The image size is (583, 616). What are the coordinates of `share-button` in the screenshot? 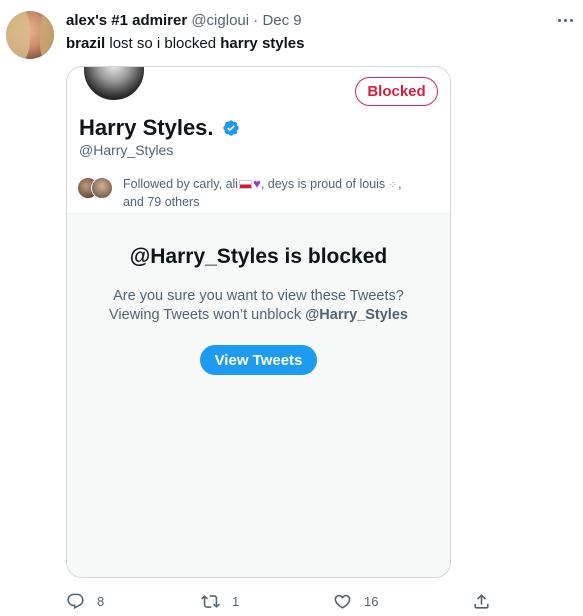 It's located at (481, 601).